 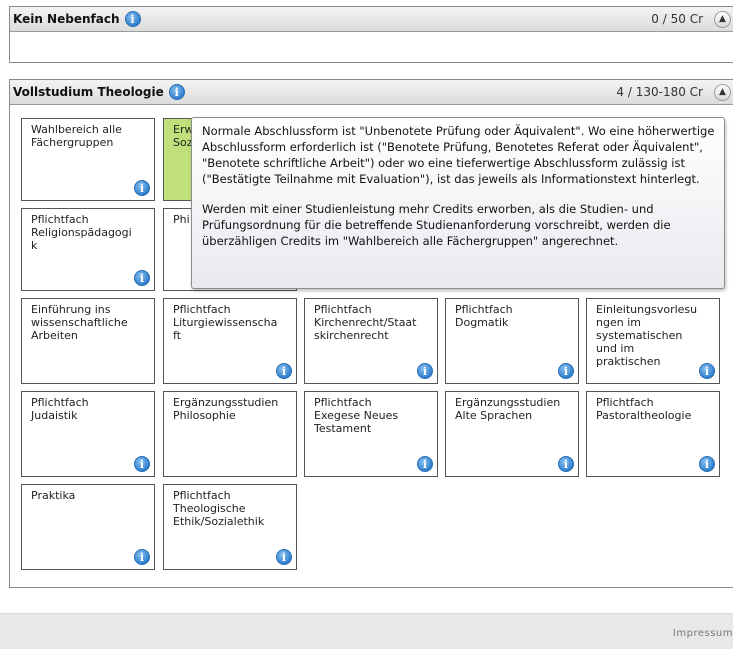 I want to click on panel-title: Vollstudium Theologie, so click(x=88, y=92).